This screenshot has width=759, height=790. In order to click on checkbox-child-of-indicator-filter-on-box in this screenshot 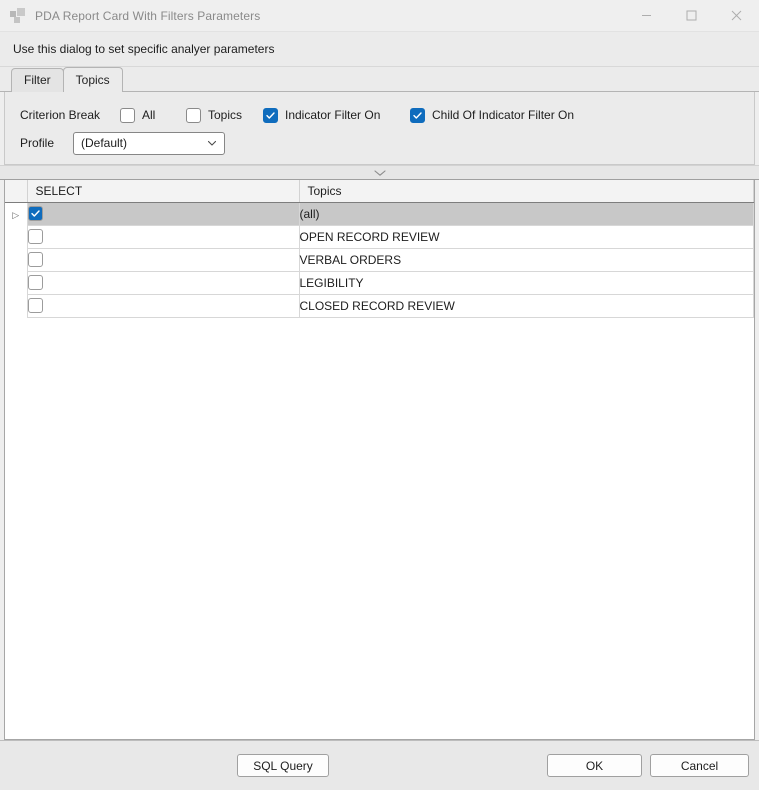, I will do `click(417, 115)`.